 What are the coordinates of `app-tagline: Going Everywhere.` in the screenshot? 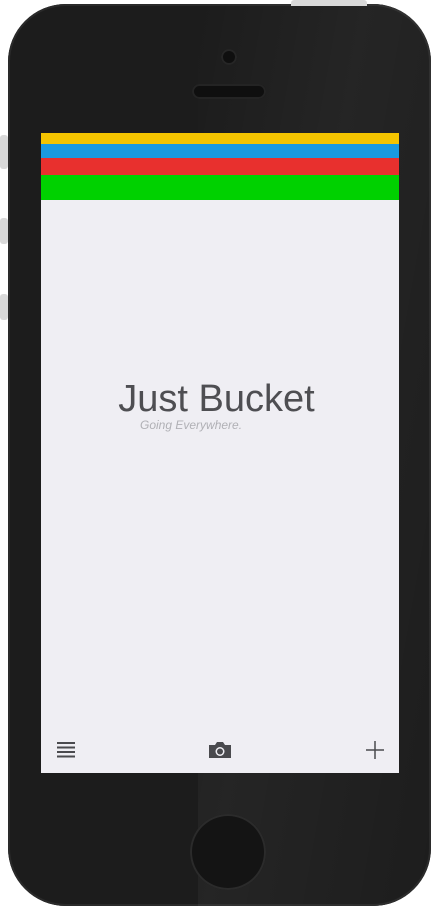 It's located at (191, 425).